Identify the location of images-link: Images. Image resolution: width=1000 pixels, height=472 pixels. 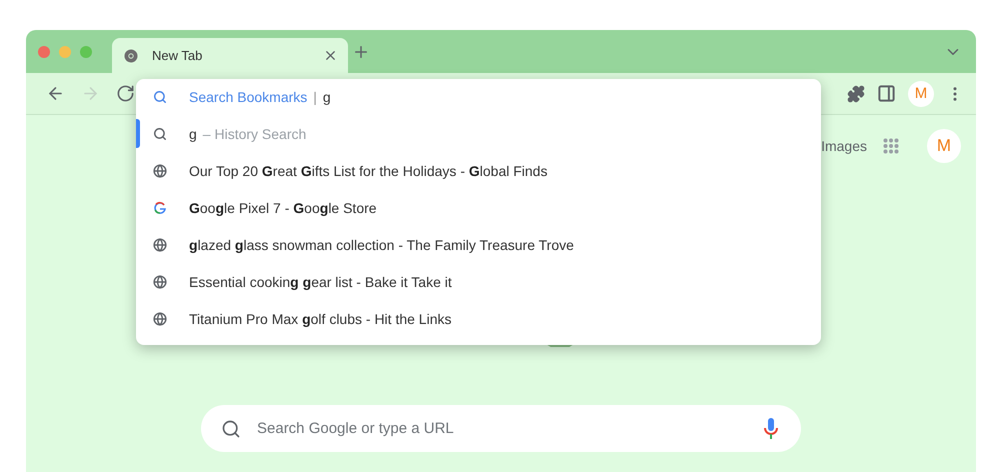
(844, 146).